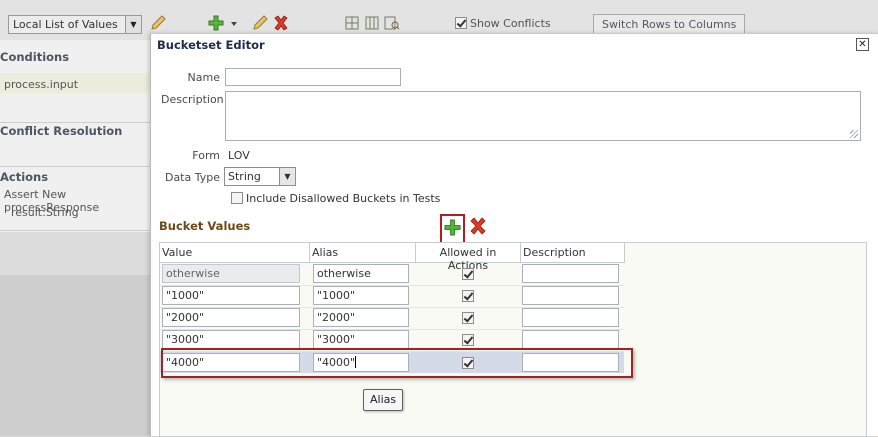 Image resolution: width=878 pixels, height=437 pixels. Describe the element at coordinates (361, 295) in the screenshot. I see `alias-cell: "1000"` at that location.